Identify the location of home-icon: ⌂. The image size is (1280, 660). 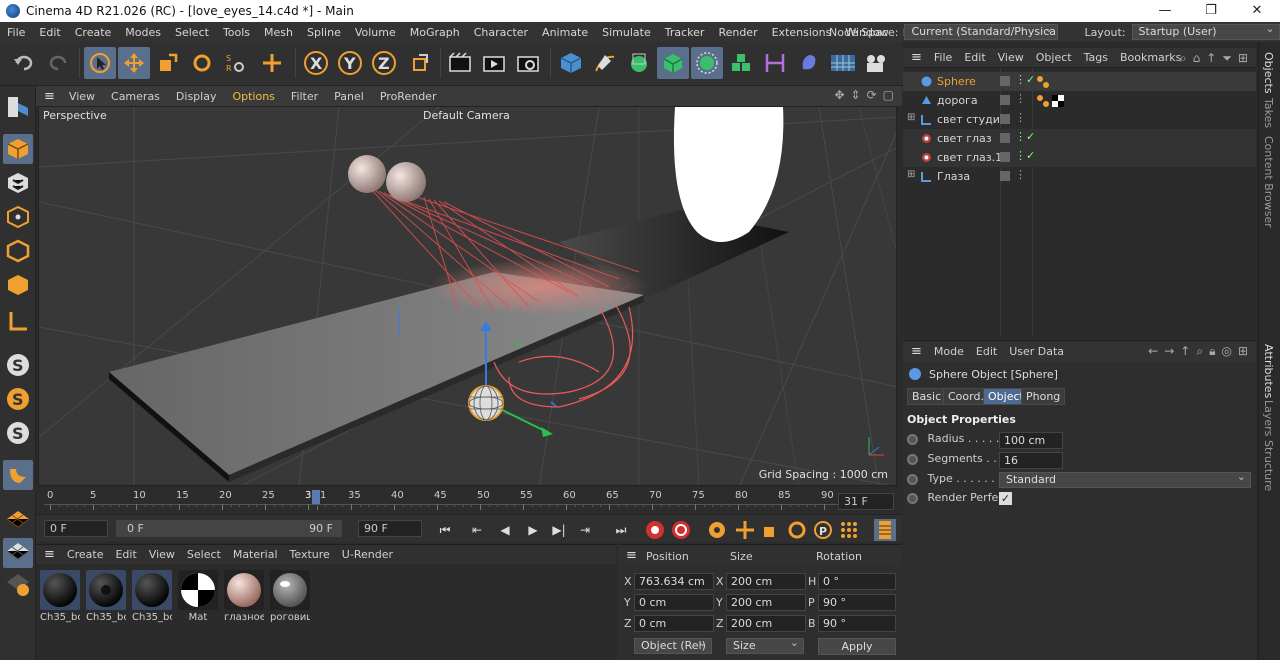
(1197, 58).